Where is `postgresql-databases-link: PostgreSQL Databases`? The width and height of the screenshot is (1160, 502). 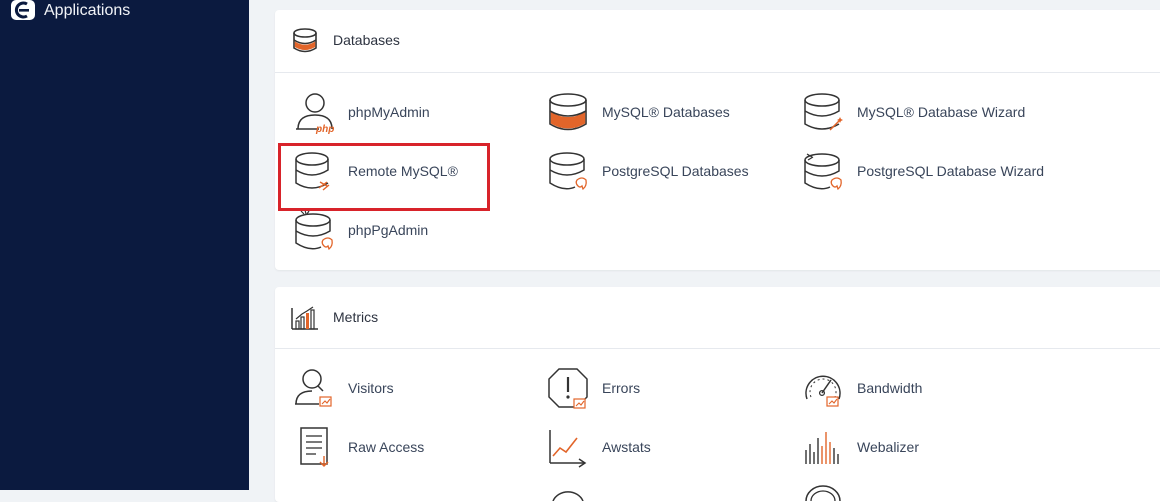
postgresql-databases-link: PostgreSQL Databases is located at coordinates (667, 172).